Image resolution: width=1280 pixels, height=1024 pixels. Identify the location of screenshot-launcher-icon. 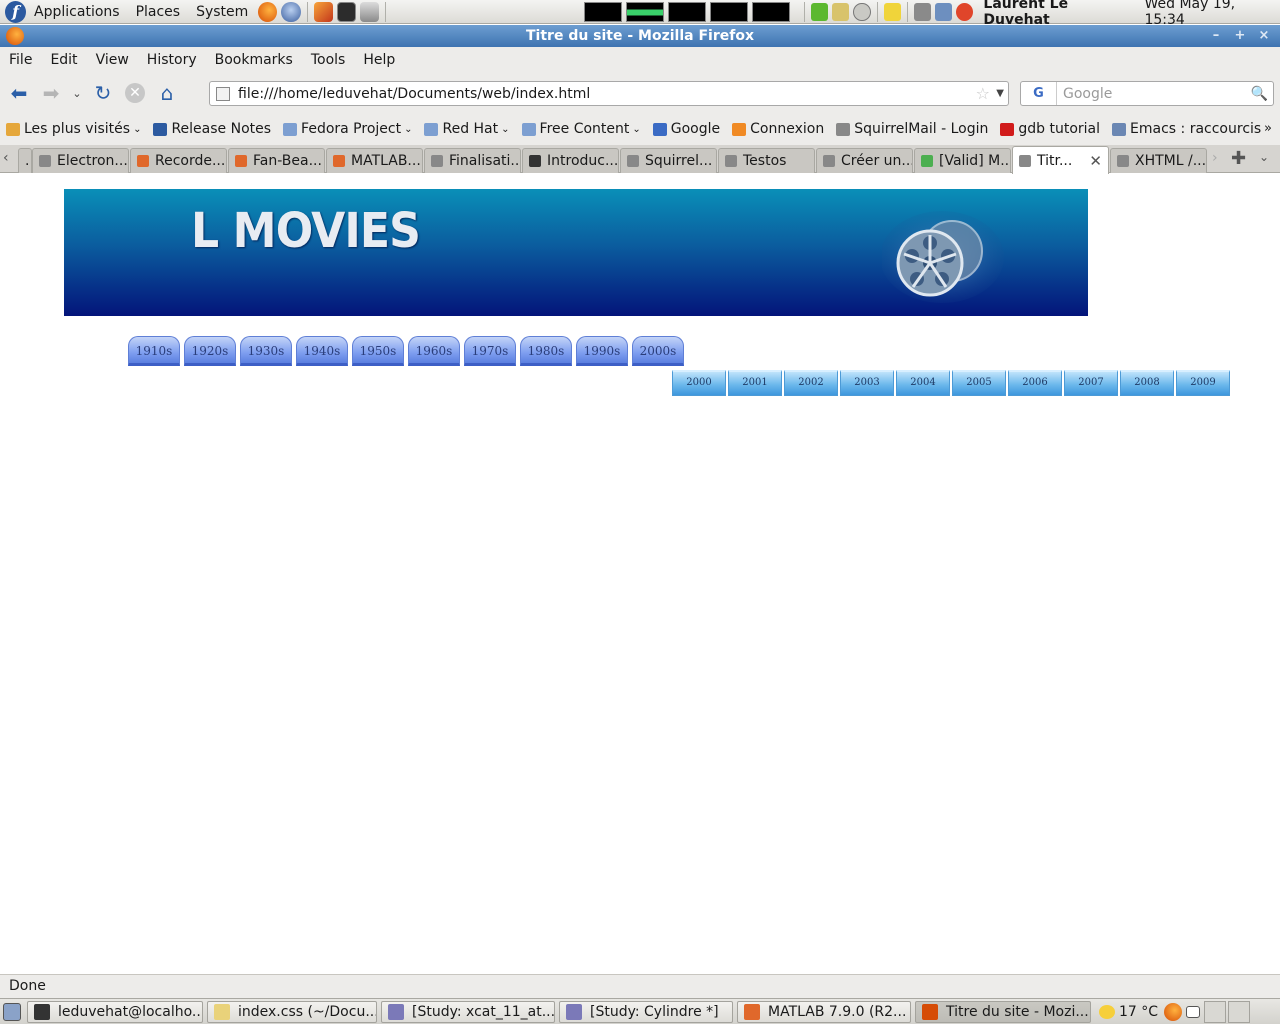
(369, 11).